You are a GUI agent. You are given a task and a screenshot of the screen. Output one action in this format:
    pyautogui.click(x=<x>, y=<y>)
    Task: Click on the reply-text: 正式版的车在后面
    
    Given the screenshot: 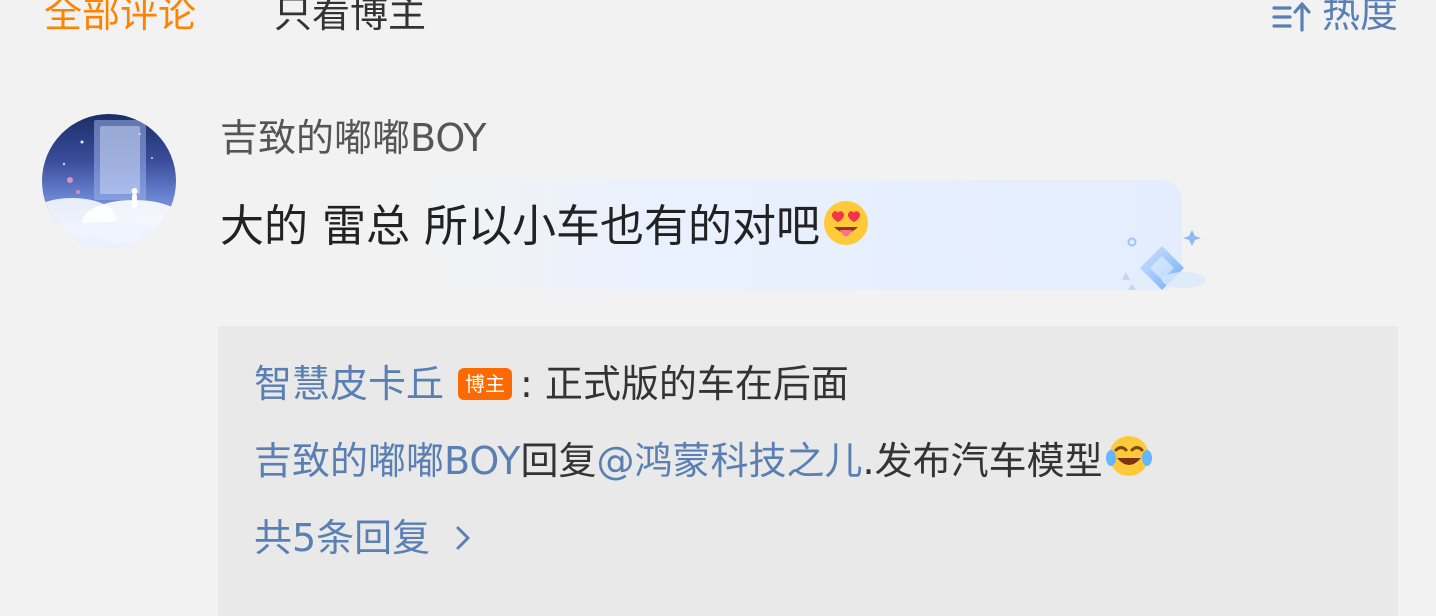 What is the action you would take?
    pyautogui.click(x=696, y=384)
    